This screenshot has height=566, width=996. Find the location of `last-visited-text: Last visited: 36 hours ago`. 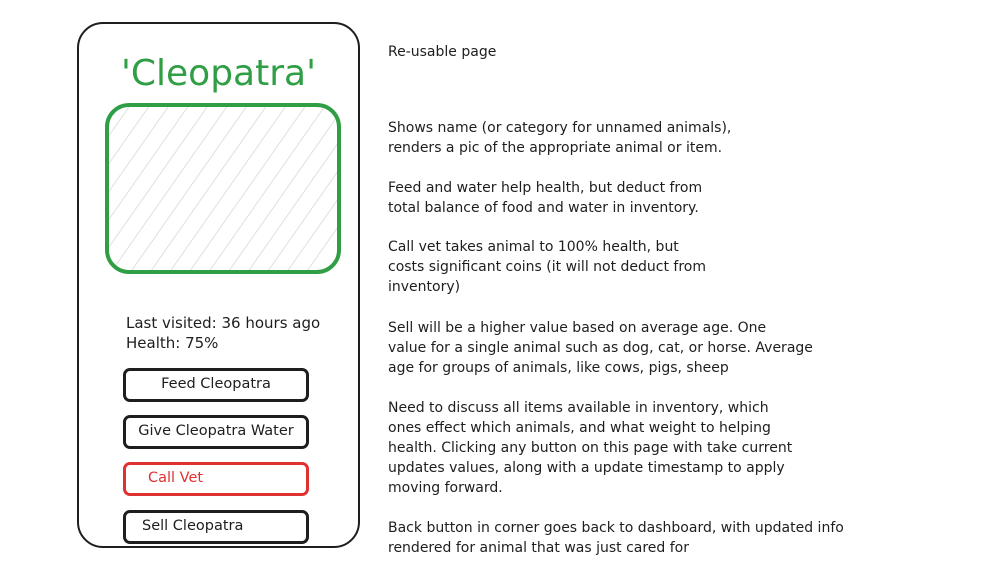

last-visited-text: Last visited: 36 hours ago is located at coordinates (223, 323).